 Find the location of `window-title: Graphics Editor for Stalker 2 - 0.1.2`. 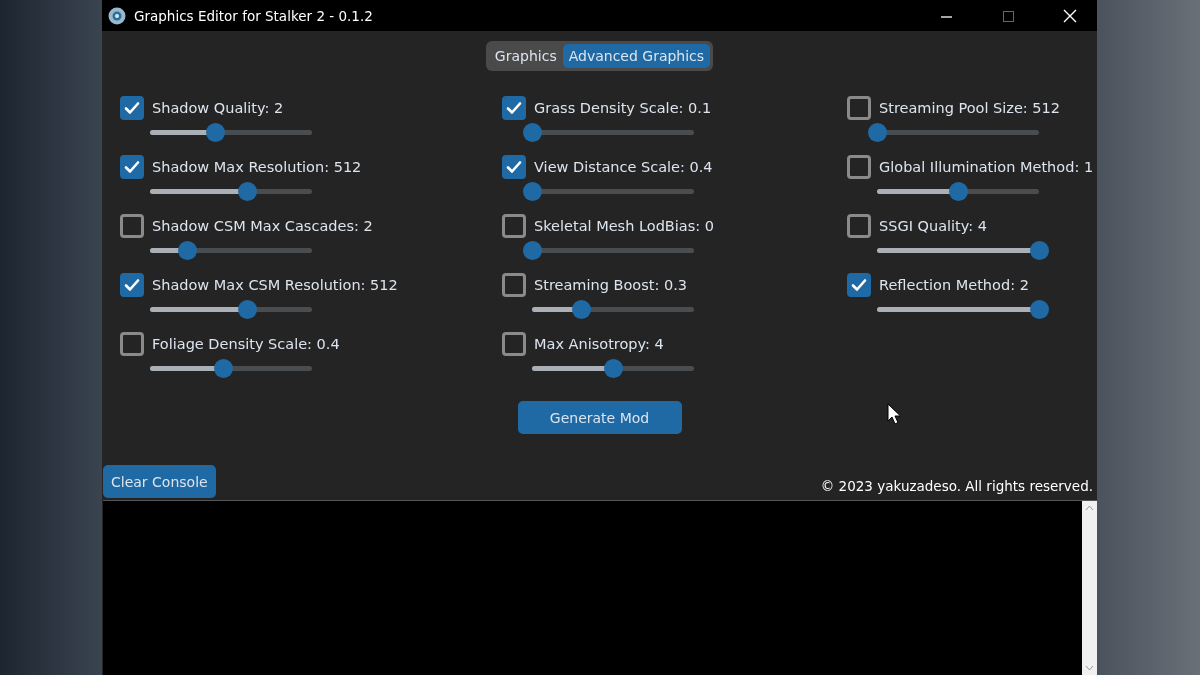

window-title: Graphics Editor for Stalker 2 - 0.1.2 is located at coordinates (254, 15).